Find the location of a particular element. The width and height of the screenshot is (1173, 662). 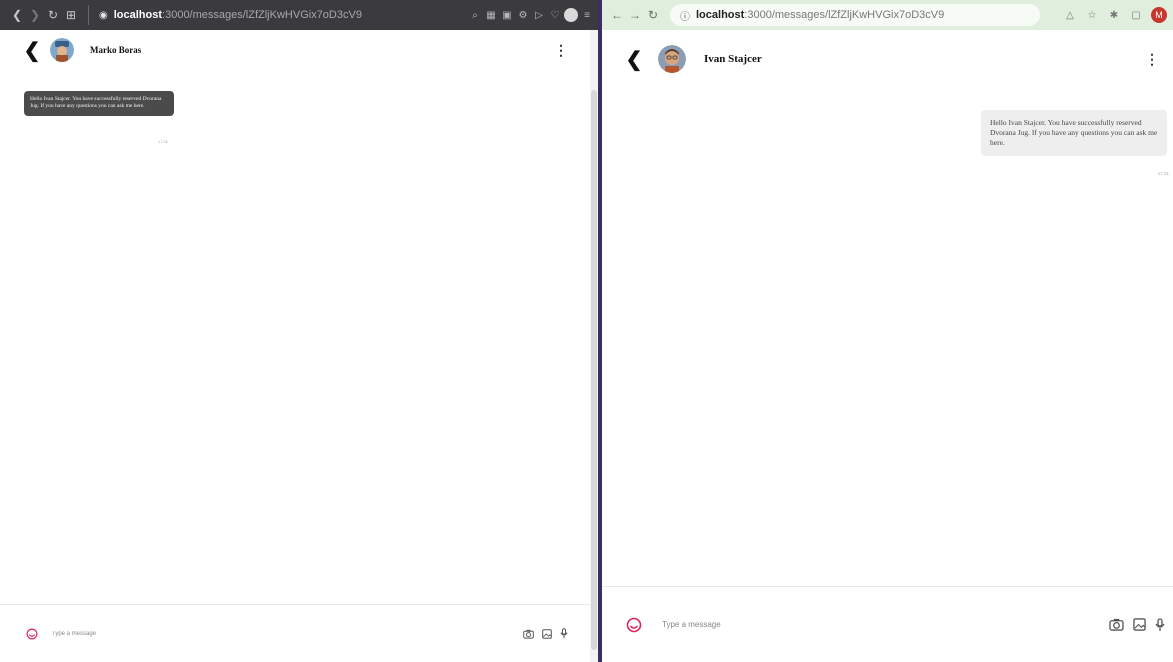

search-icon: ⌕ is located at coordinates (475, 15).